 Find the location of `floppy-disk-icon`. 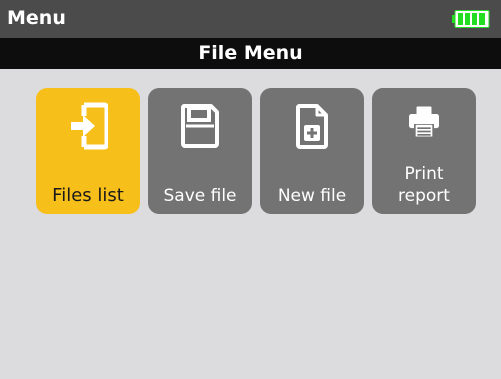

floppy-disk-icon is located at coordinates (200, 126).